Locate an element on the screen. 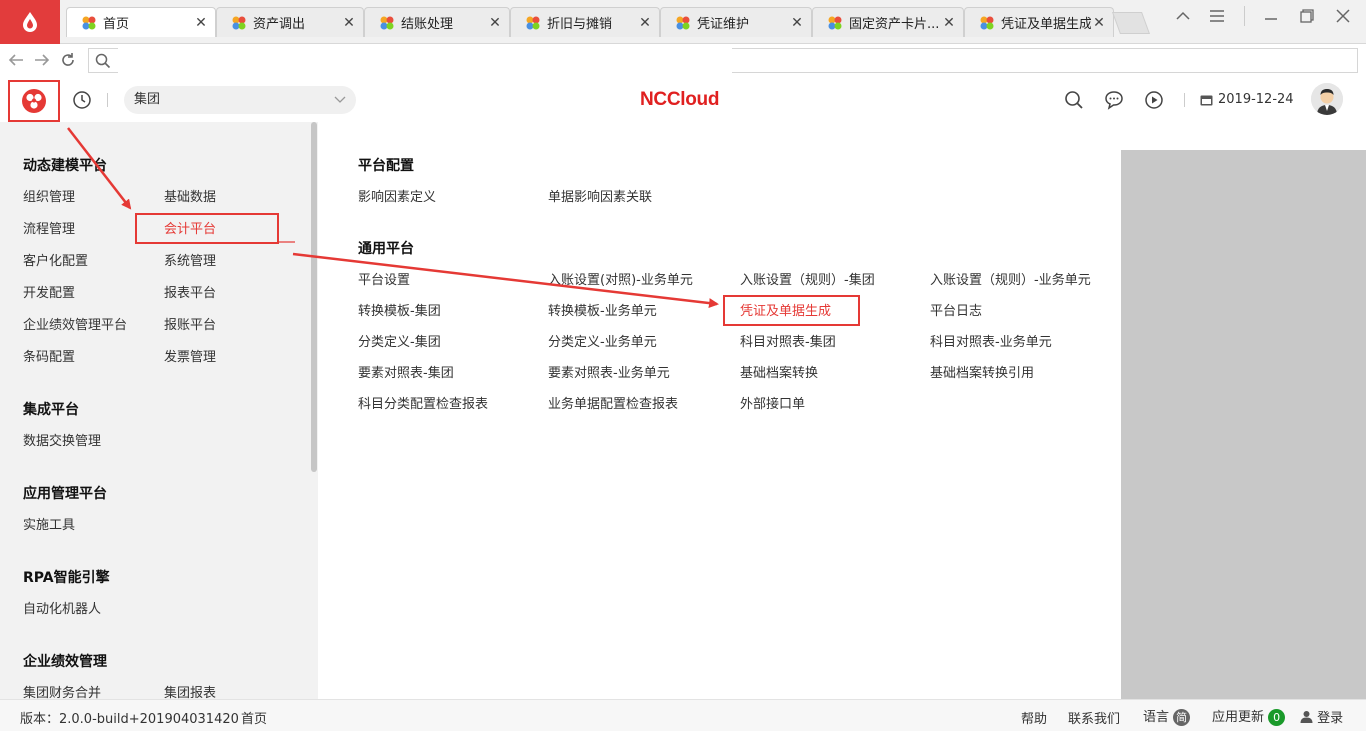  submenu-item: 分类定义-业务单元 is located at coordinates (602, 340).